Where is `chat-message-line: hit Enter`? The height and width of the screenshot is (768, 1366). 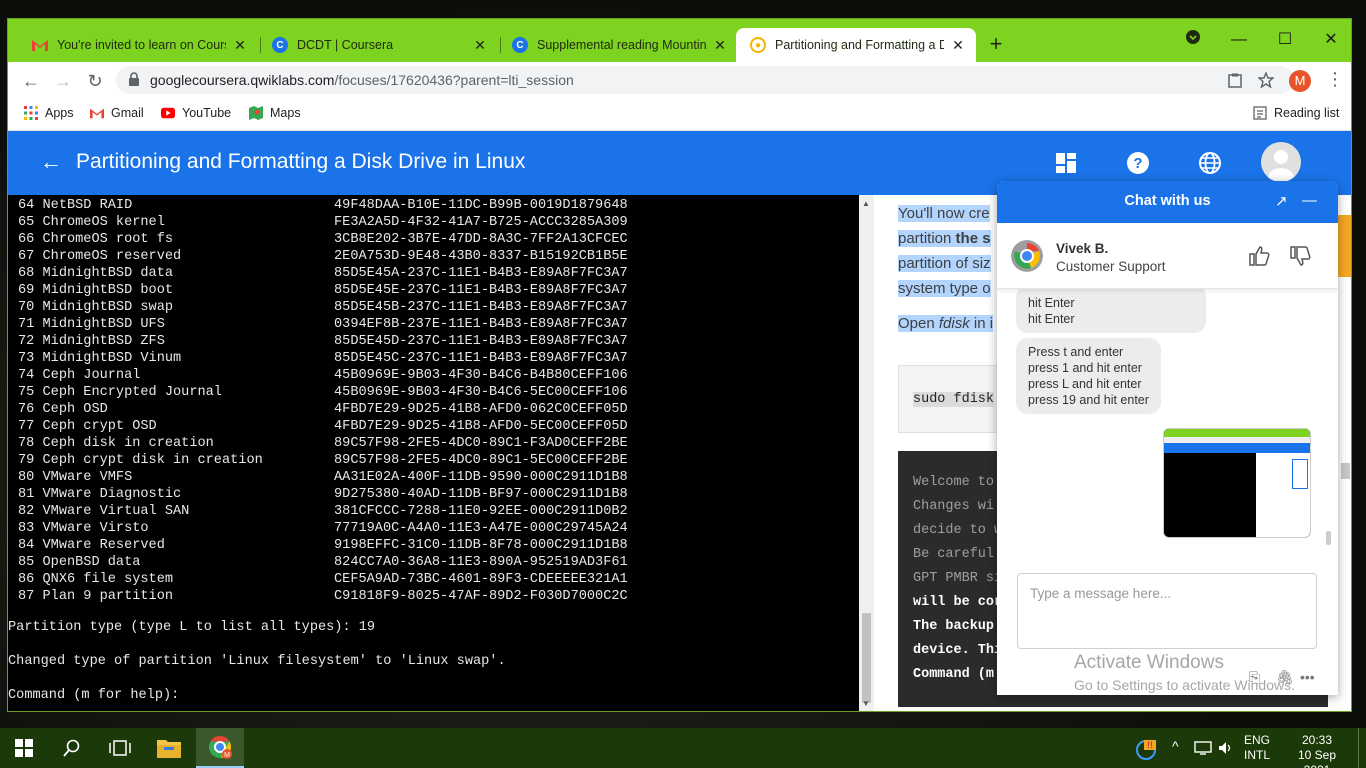
chat-message-line: hit Enter is located at coordinates (1051, 303).